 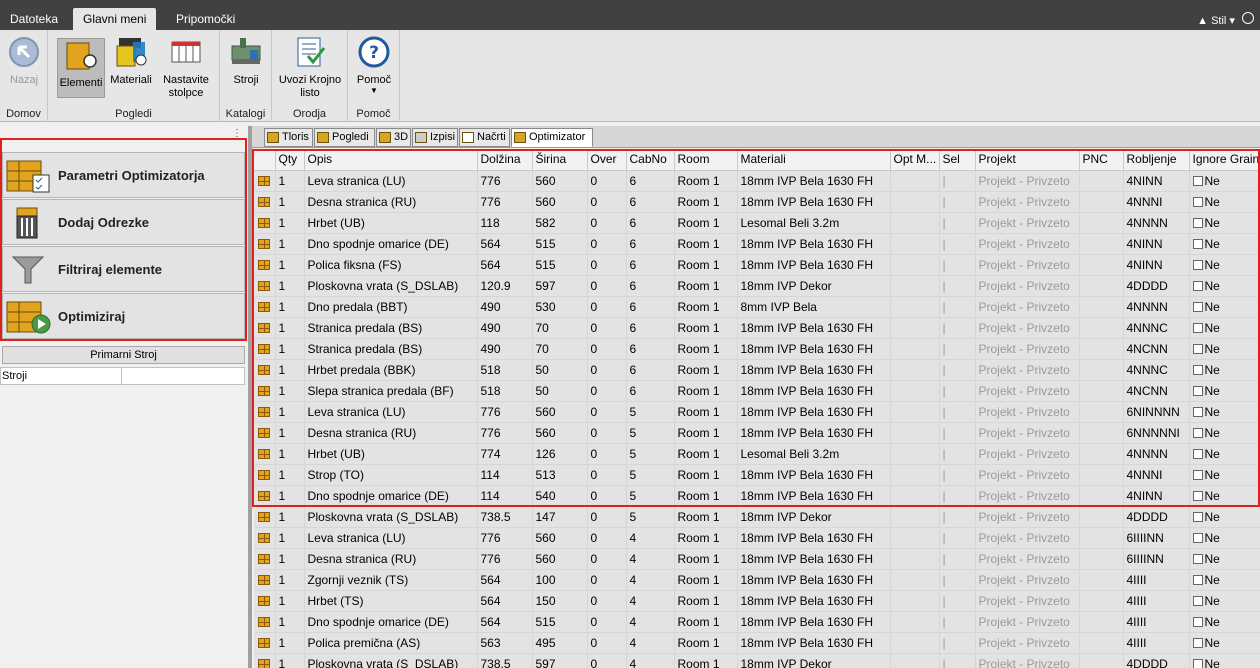 What do you see at coordinates (484, 137) in the screenshot?
I see `tab-nacrti: Načrti` at bounding box center [484, 137].